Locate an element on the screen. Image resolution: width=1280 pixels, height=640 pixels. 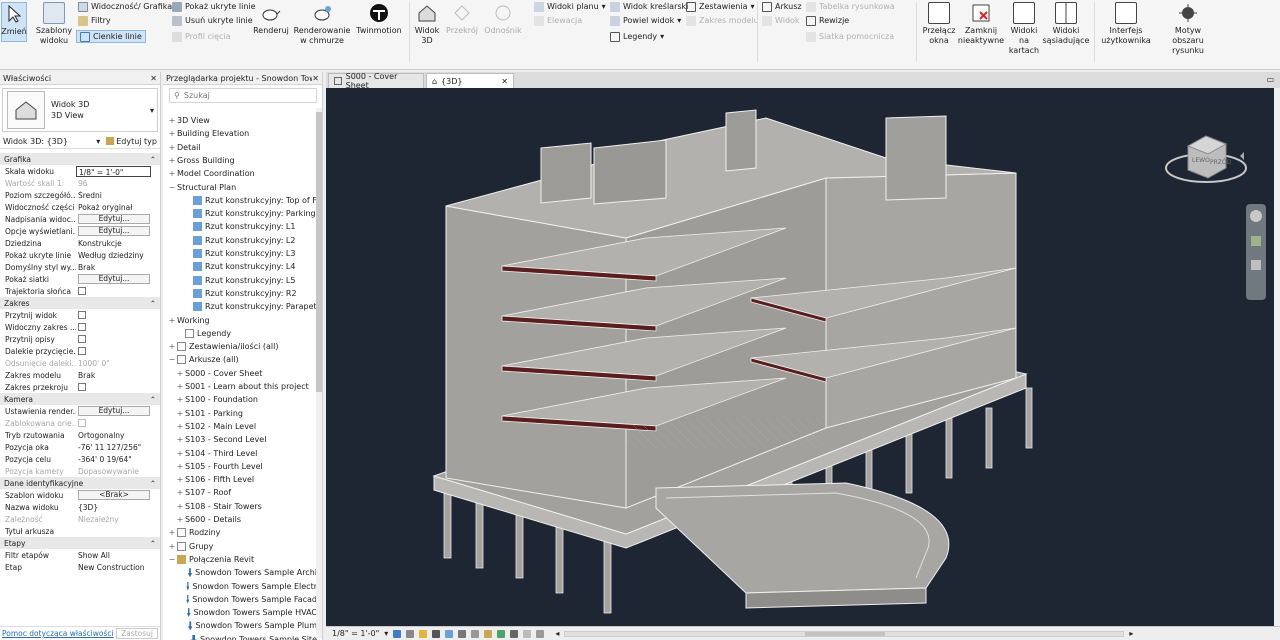
close-icon: ✕ is located at coordinates (504, 81).